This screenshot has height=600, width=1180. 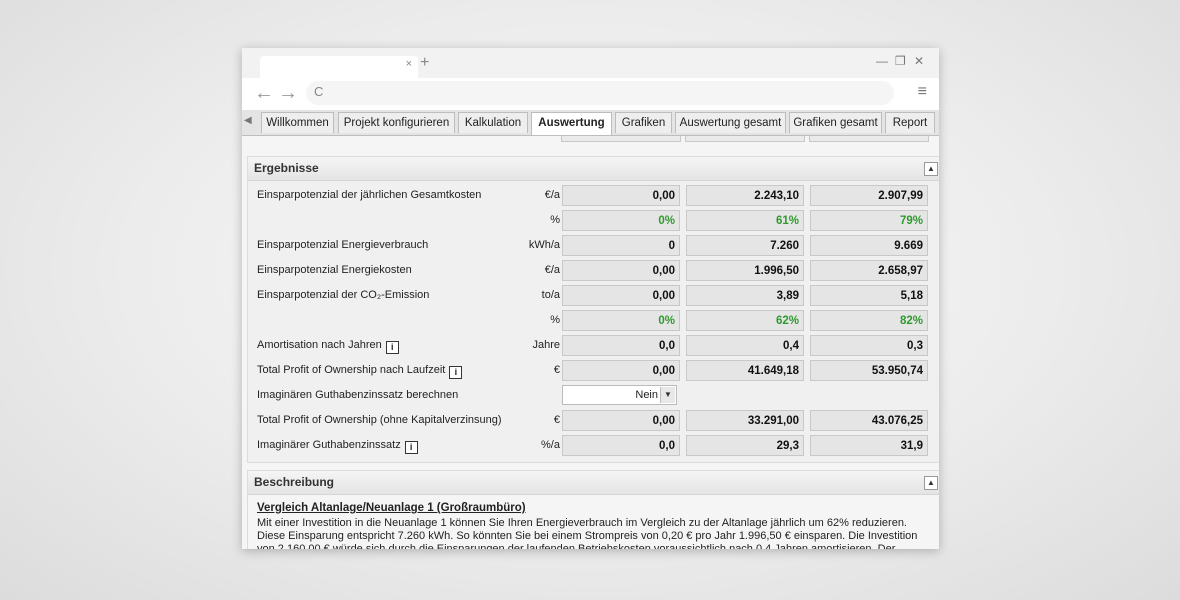 I want to click on value-cell: 5,18, so click(x=869, y=295).